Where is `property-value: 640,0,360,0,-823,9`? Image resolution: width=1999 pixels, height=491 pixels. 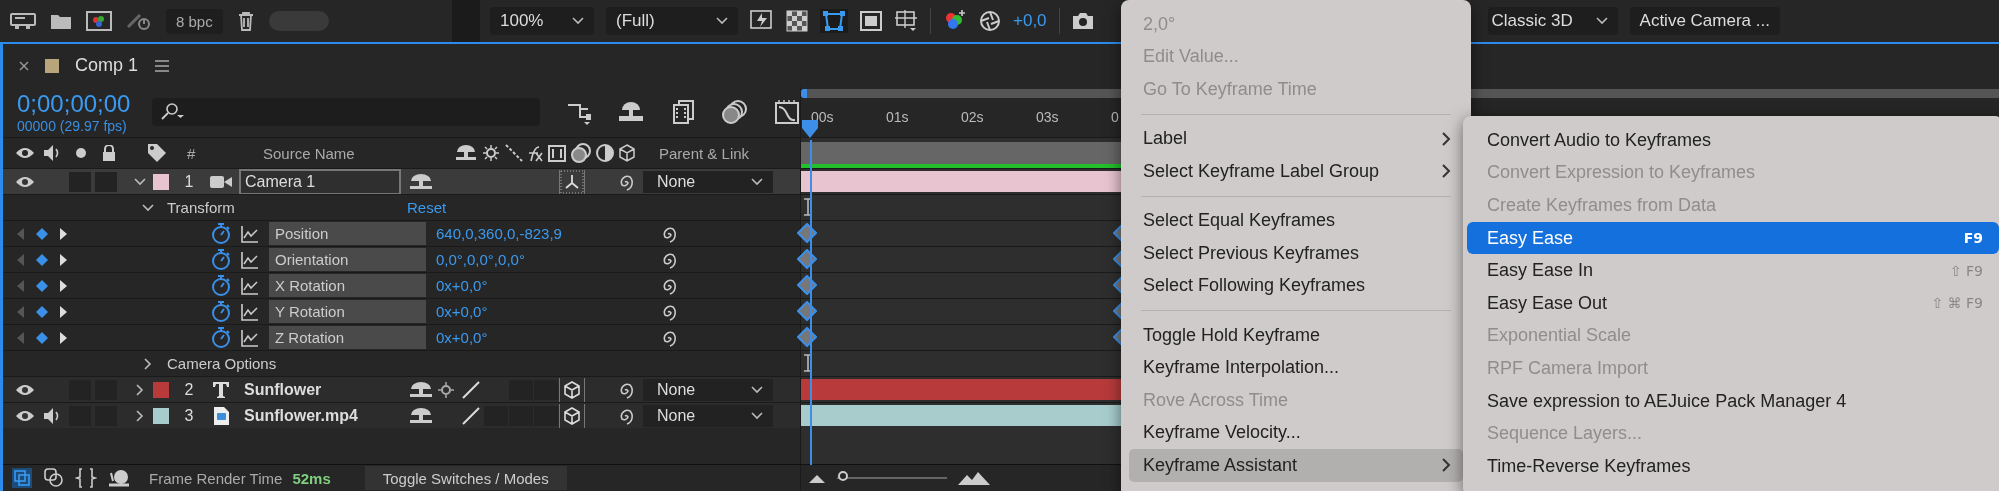 property-value: 640,0,360,0,-823,9 is located at coordinates (542, 233).